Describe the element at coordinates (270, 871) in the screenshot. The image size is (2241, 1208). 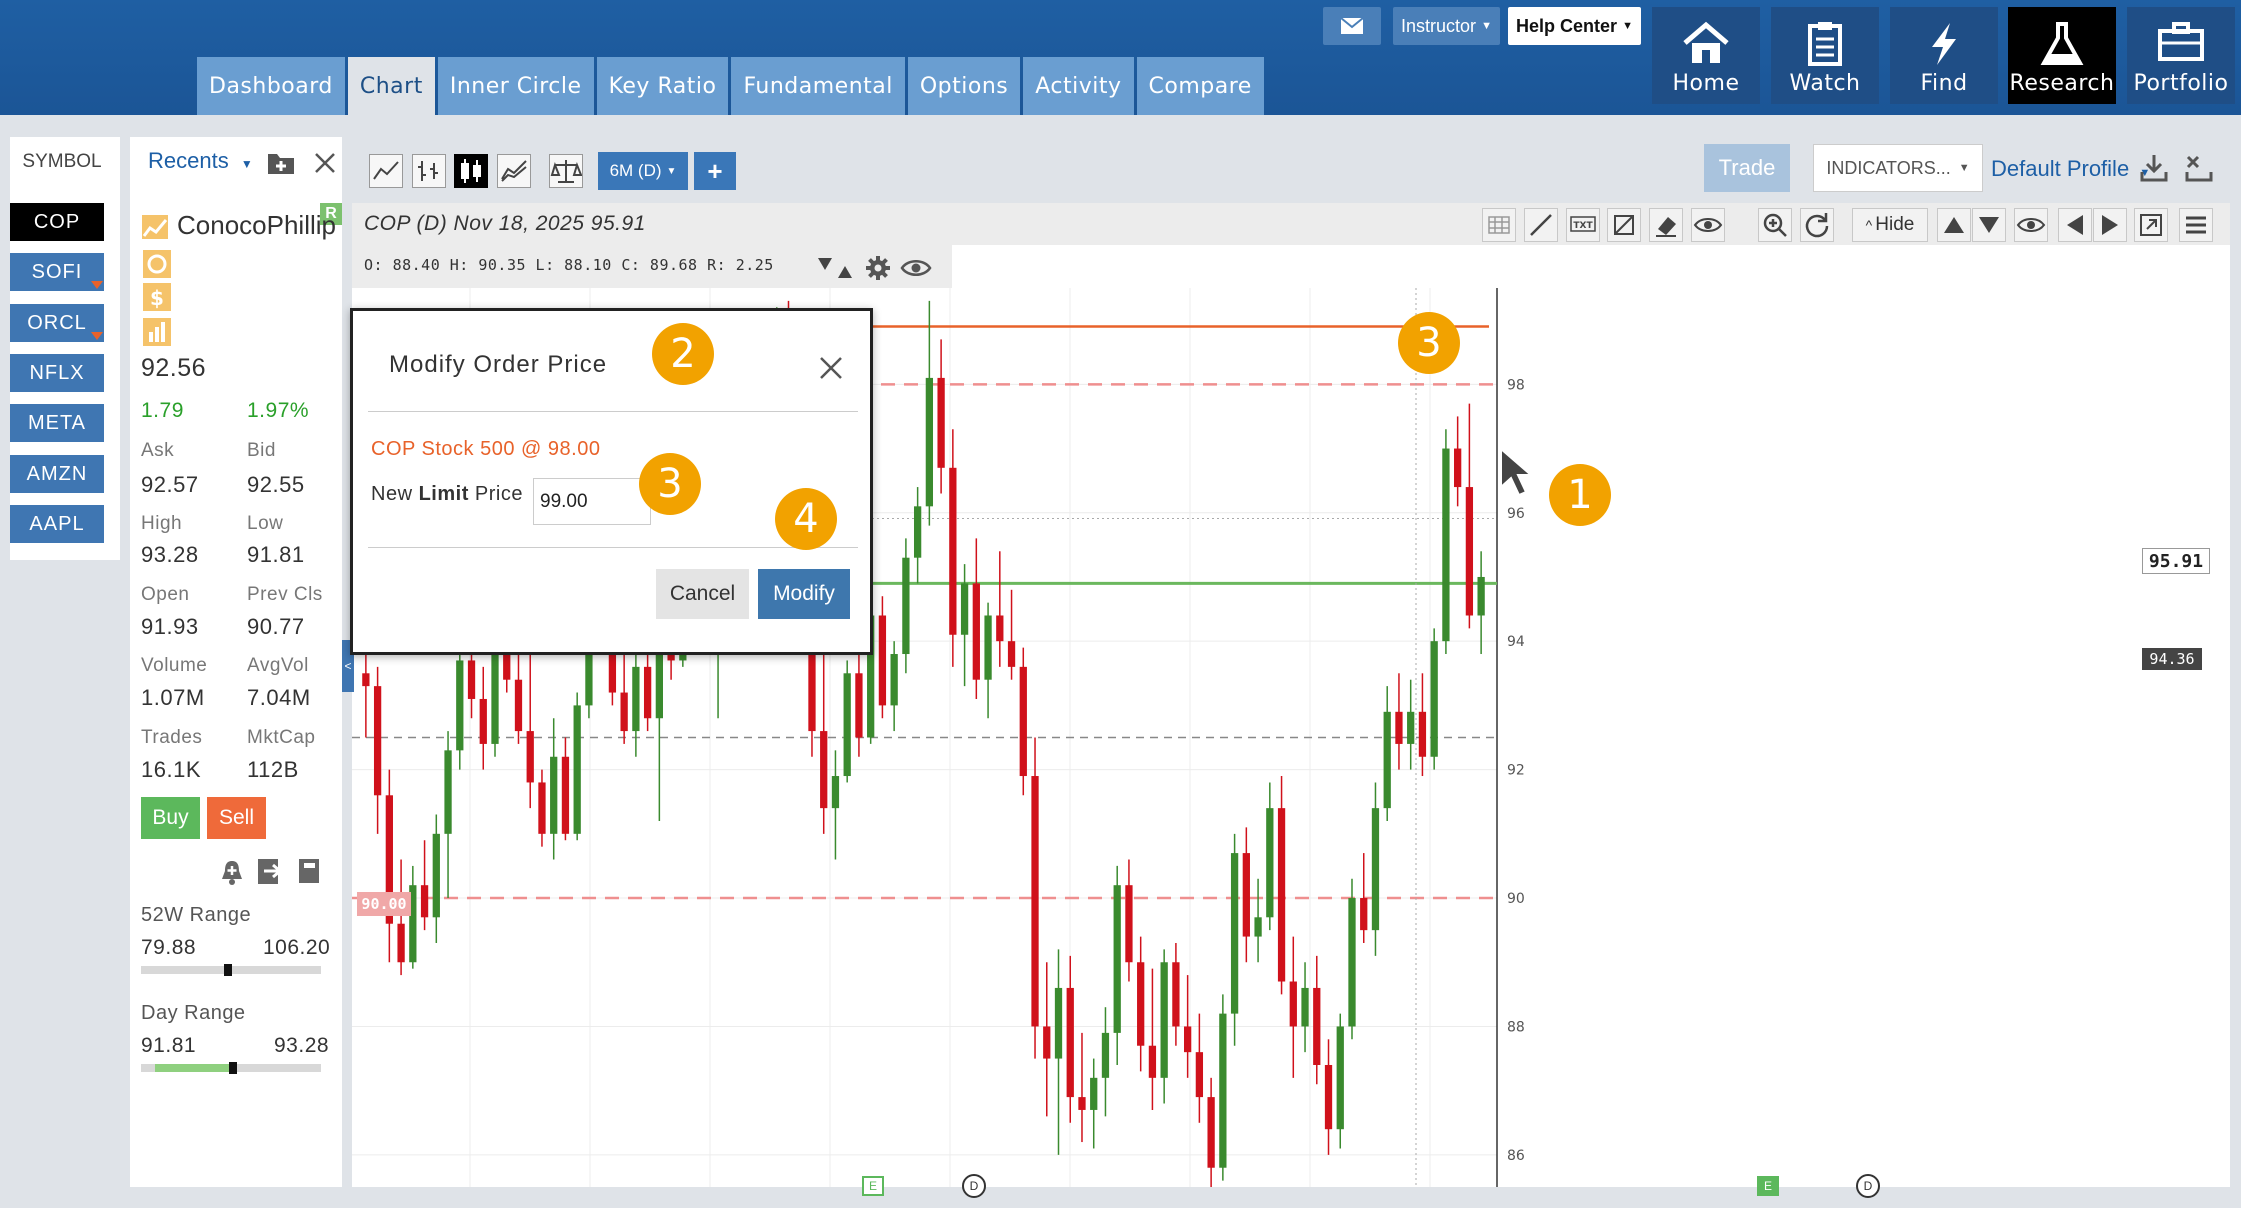
I see `export-icon` at that location.